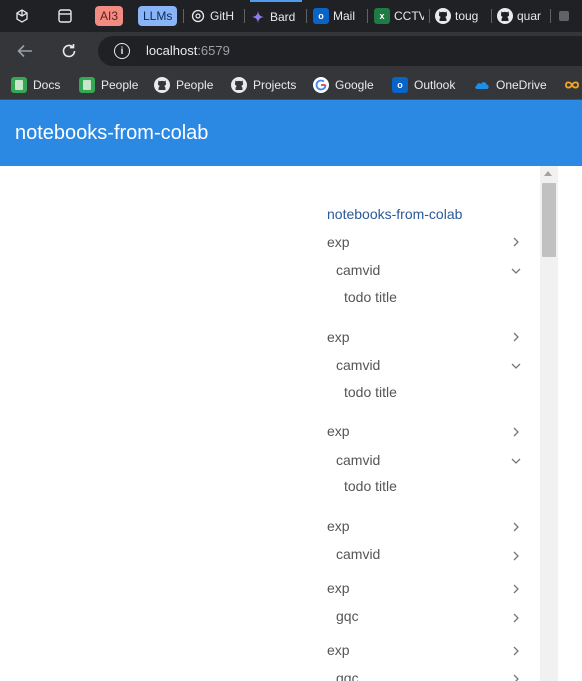 This screenshot has height=681, width=582. I want to click on scroll-up-arrow-icon, so click(548, 173).